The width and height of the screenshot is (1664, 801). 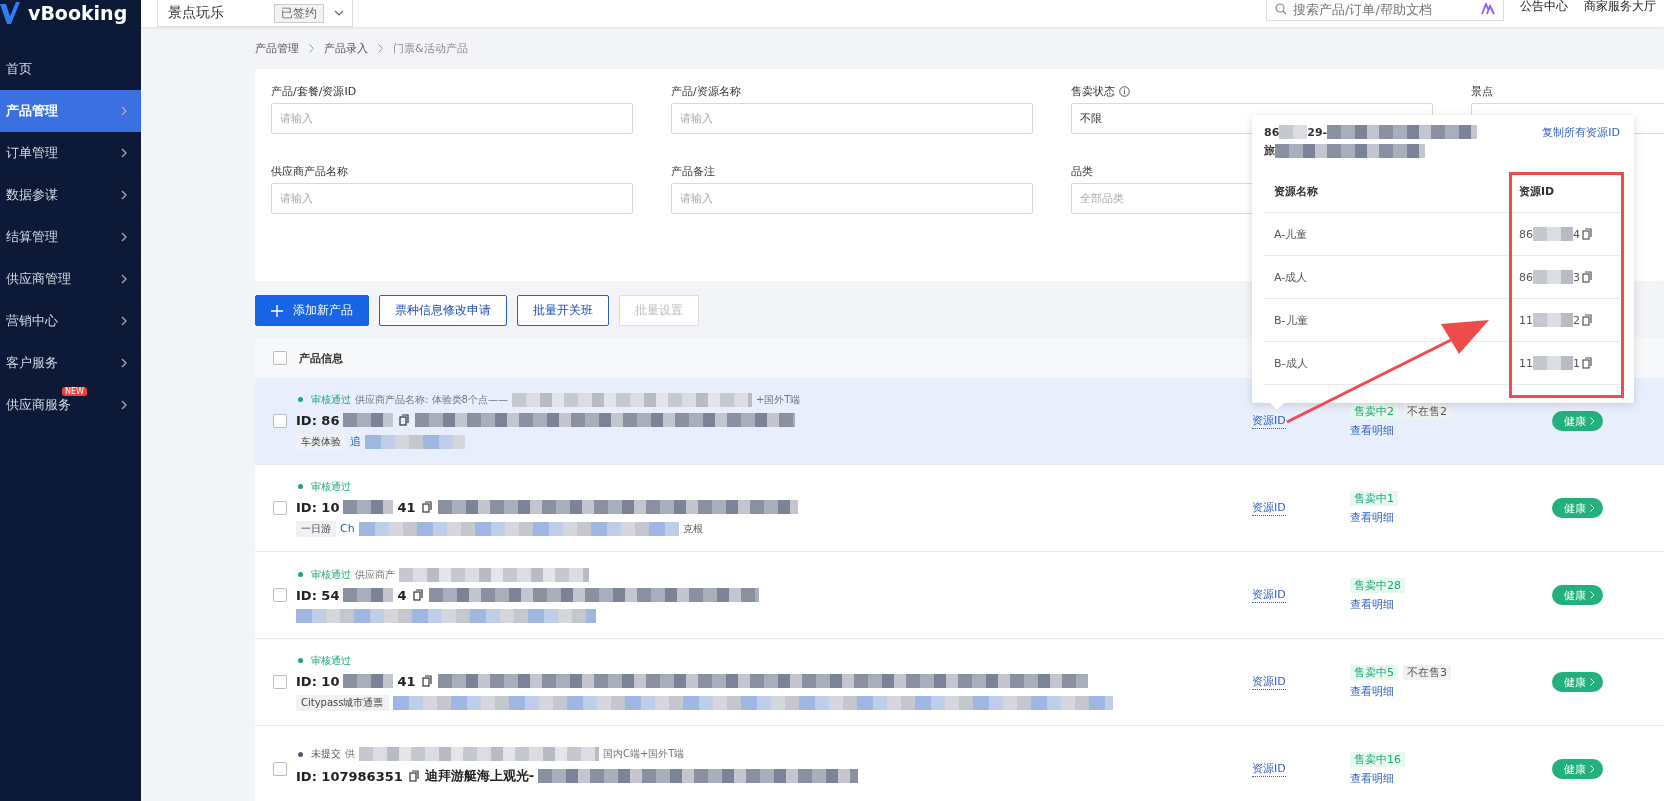 I want to click on product-id: 86, so click(x=1272, y=132).